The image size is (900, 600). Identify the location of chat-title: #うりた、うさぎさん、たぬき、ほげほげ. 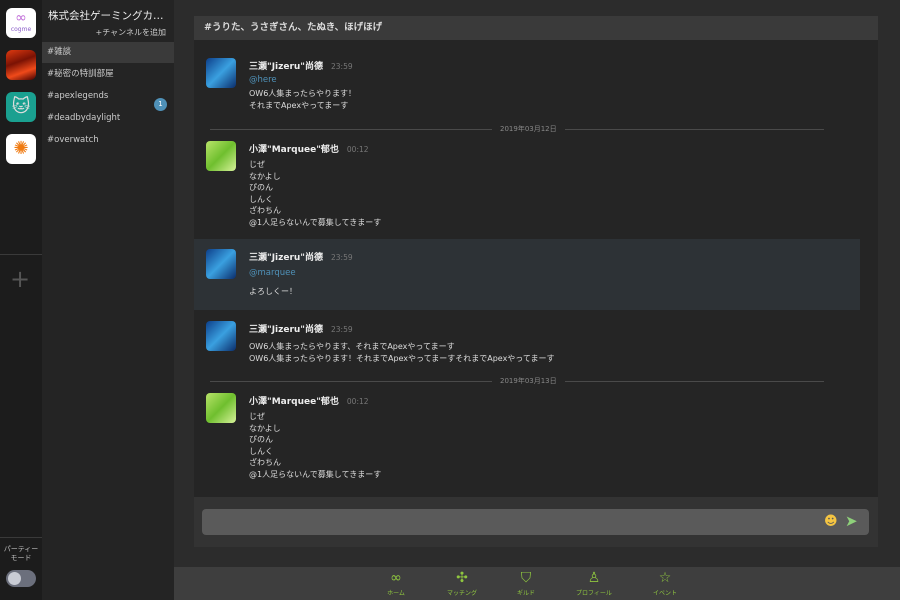
(536, 28).